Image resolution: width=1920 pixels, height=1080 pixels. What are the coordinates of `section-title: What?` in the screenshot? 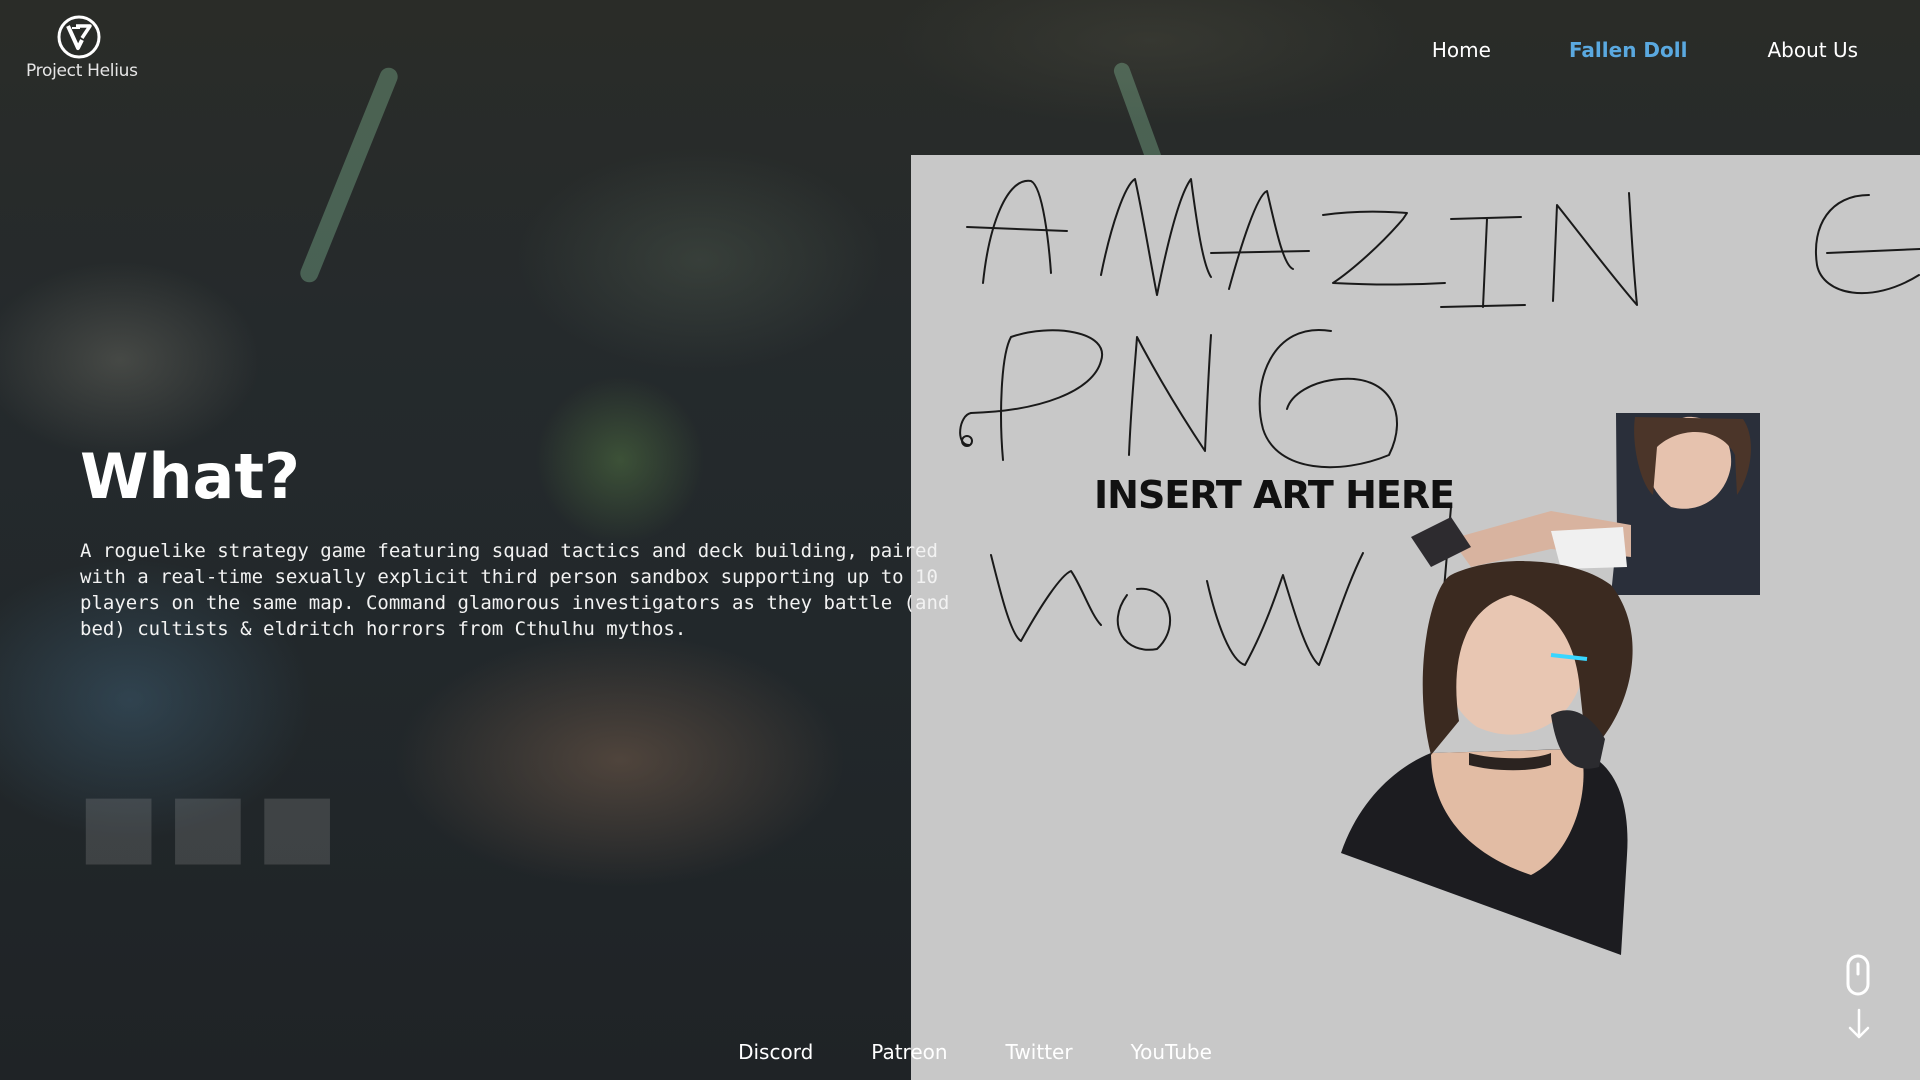 It's located at (190, 476).